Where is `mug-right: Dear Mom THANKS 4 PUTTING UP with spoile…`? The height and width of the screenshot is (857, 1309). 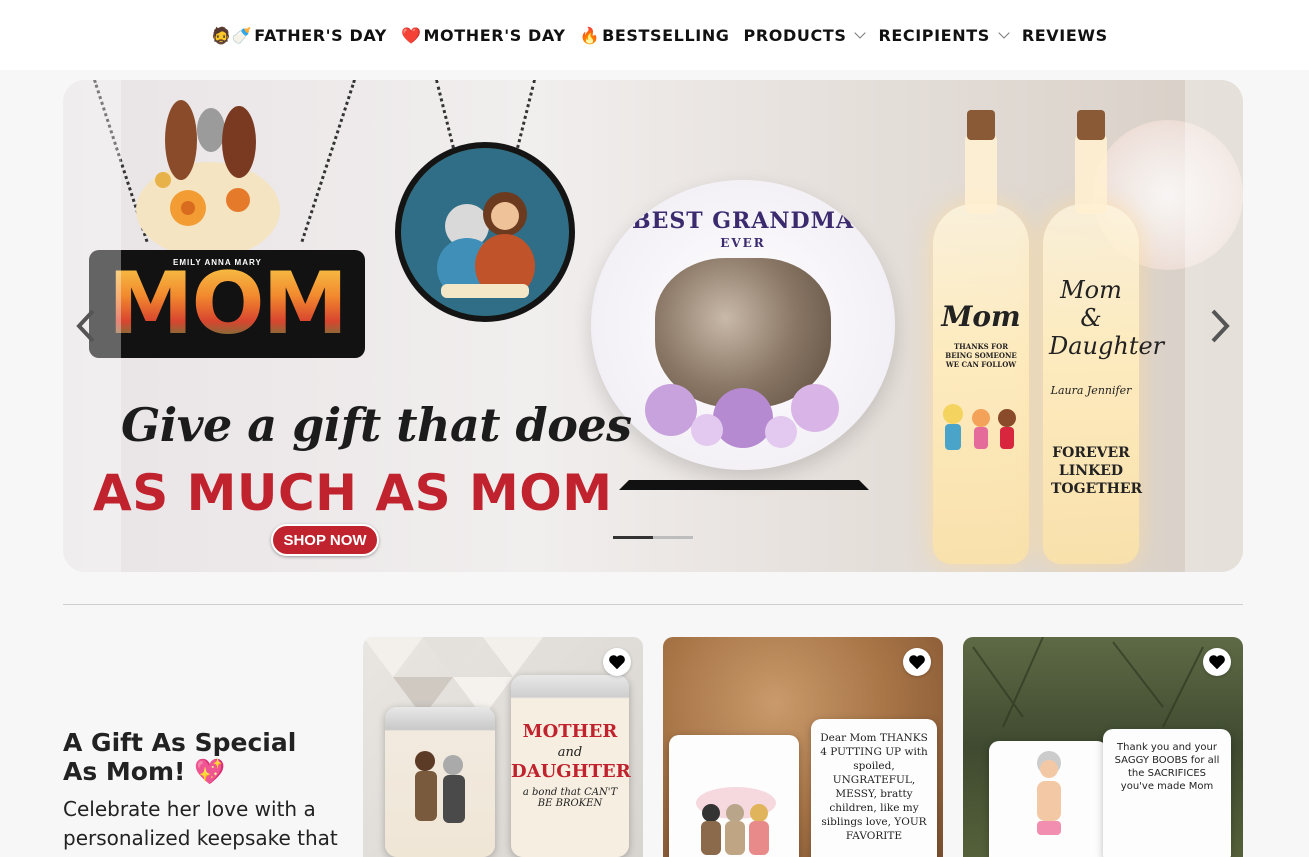 mug-right: Dear Mom THANKS 4 PUTTING UP with spoile… is located at coordinates (874, 788).